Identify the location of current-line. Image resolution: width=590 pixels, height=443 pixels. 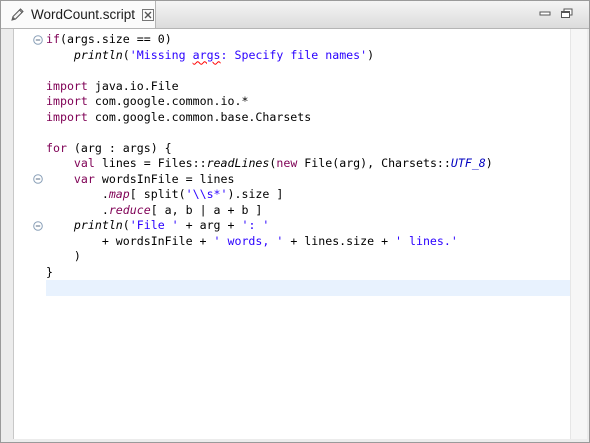
(308, 288).